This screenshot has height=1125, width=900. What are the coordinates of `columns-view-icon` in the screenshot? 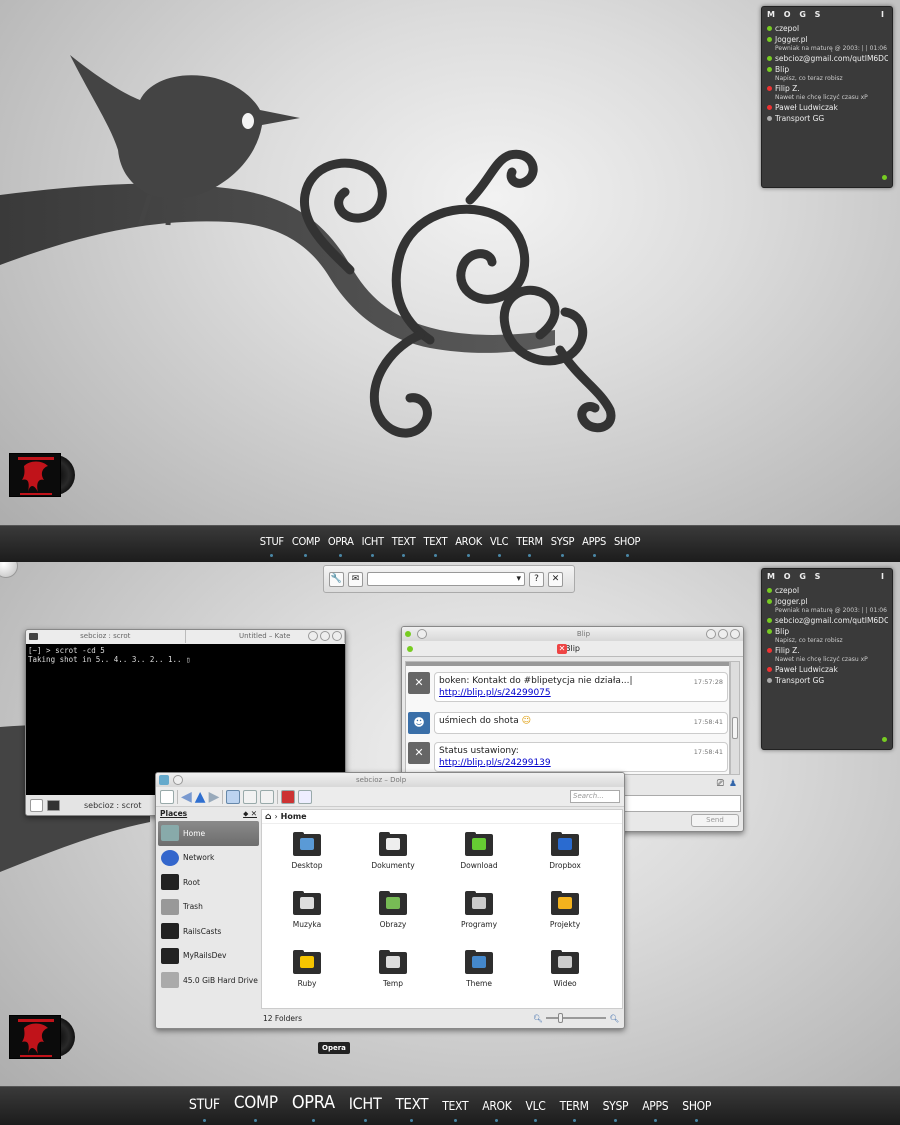 It's located at (267, 796).